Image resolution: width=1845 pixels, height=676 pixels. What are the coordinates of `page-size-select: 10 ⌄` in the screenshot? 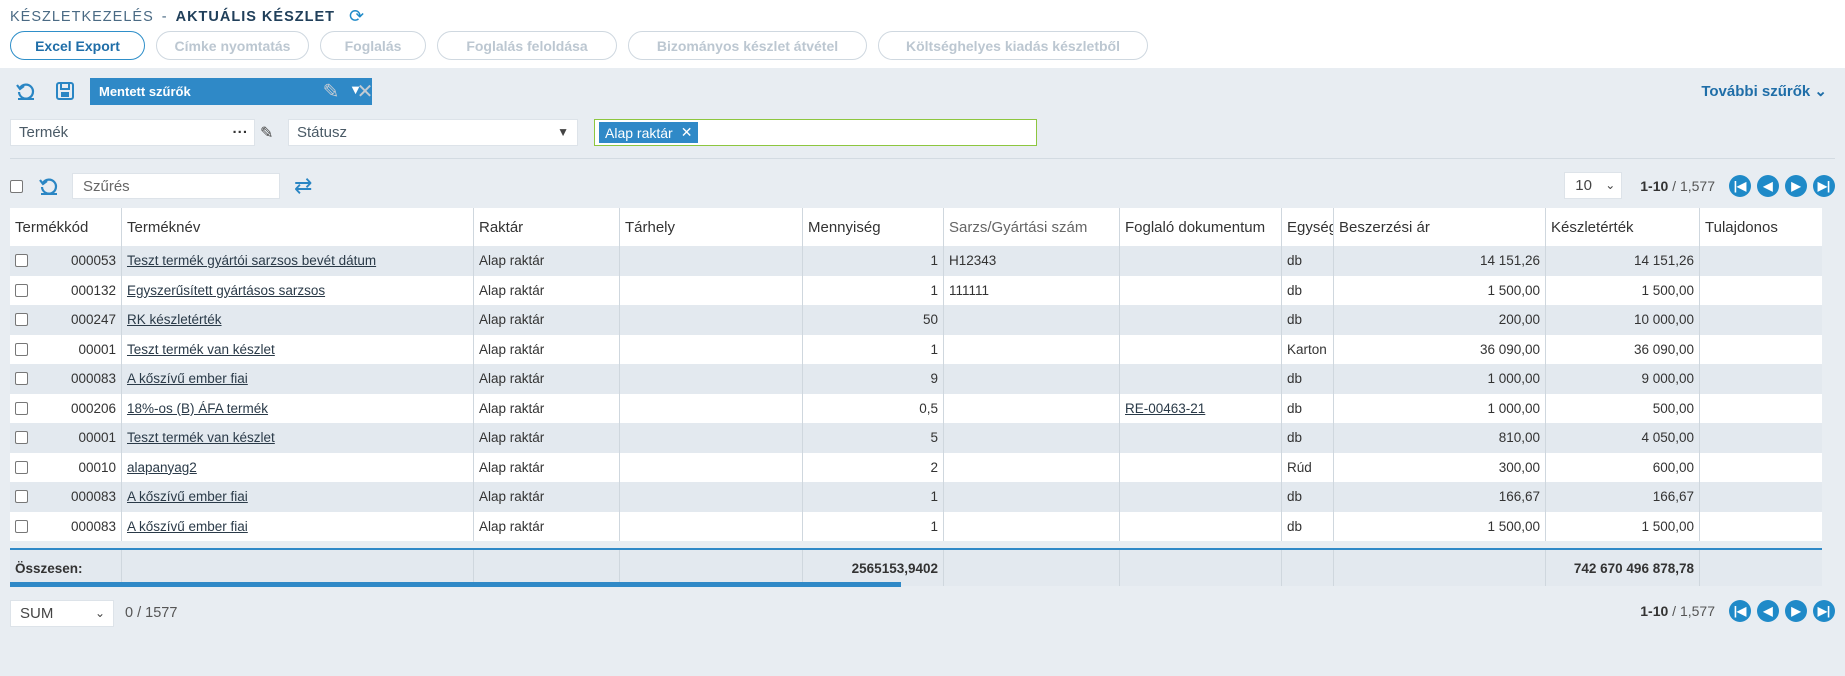 It's located at (1593, 185).